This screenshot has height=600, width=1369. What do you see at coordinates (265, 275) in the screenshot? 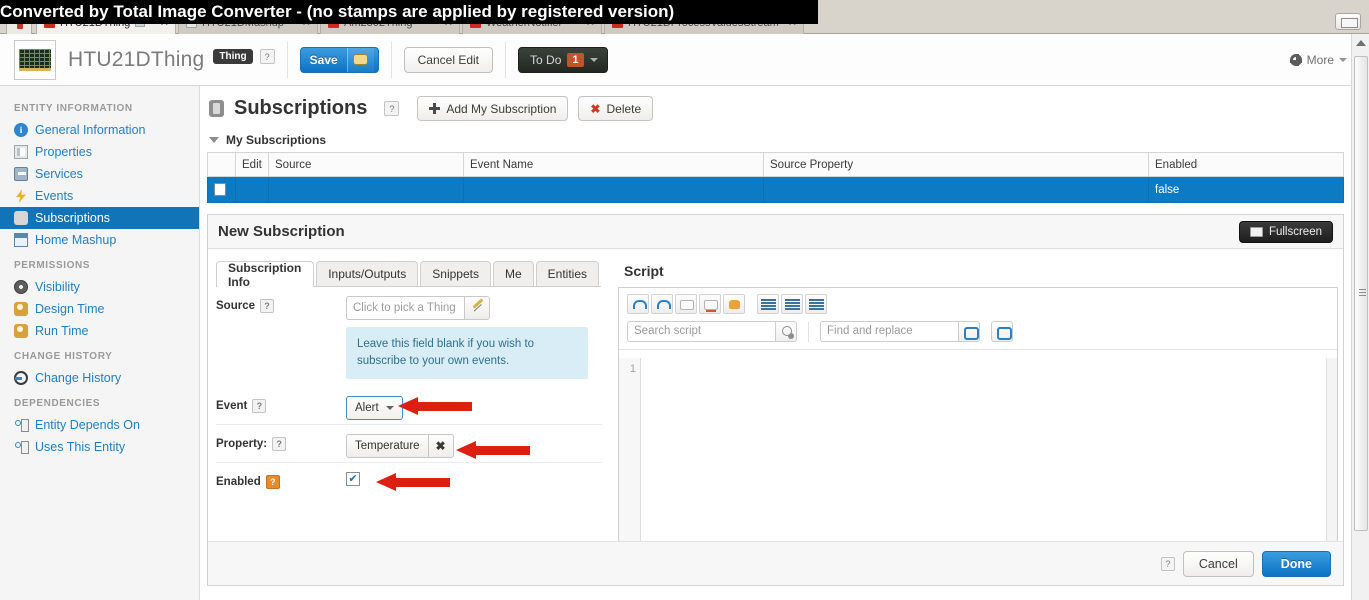
I see `tab-subscription-info: Subscription Info` at bounding box center [265, 275].